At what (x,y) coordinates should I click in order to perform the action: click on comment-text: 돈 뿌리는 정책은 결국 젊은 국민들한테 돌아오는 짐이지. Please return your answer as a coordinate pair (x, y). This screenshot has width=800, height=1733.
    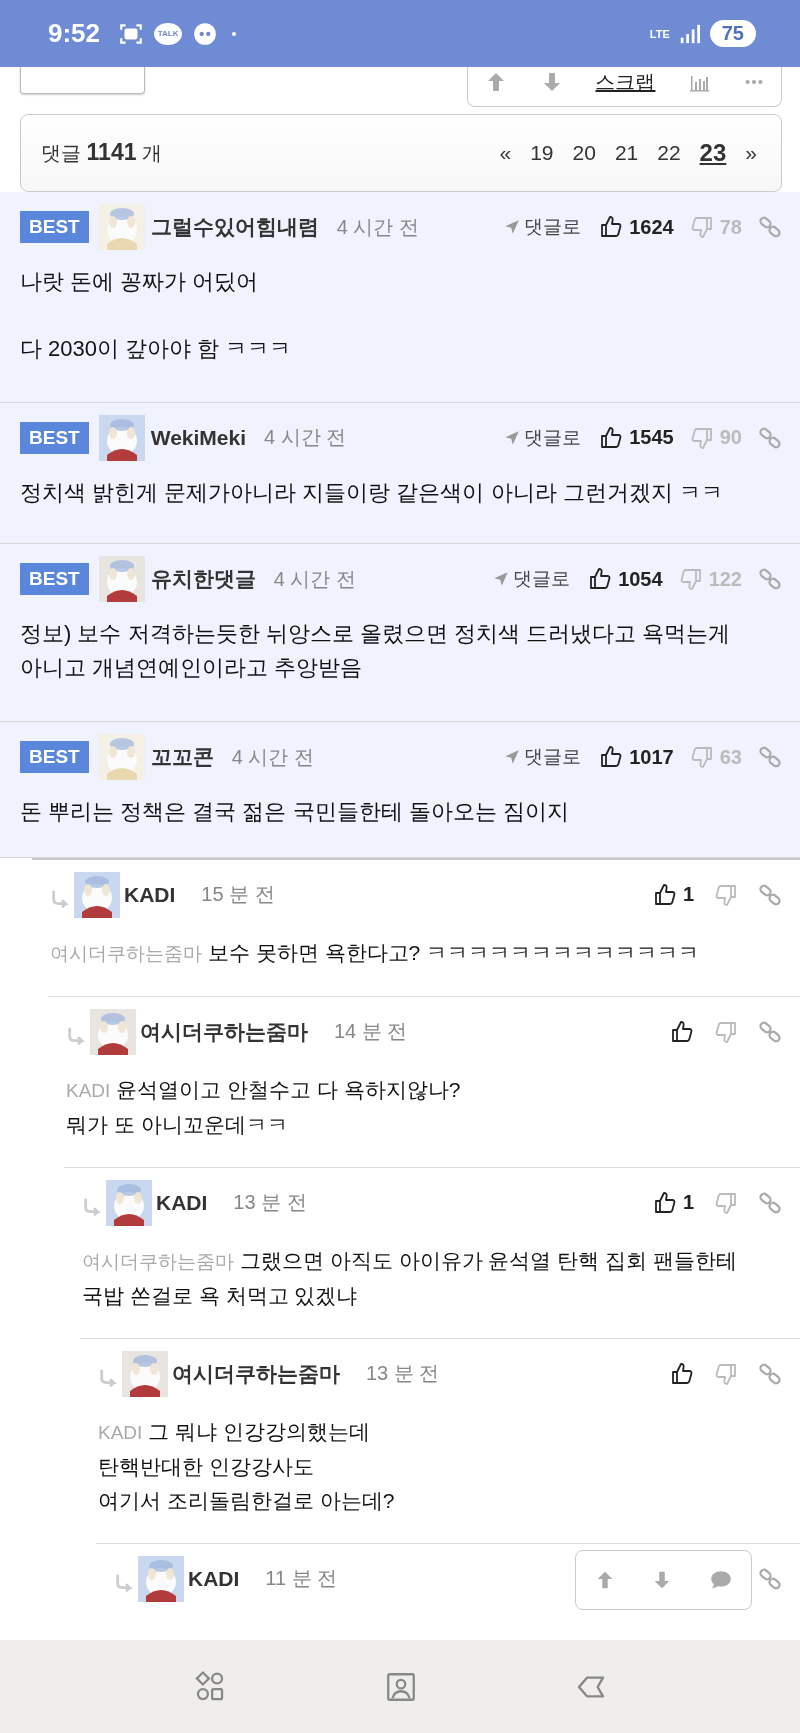
    Looking at the image, I should click on (295, 812).